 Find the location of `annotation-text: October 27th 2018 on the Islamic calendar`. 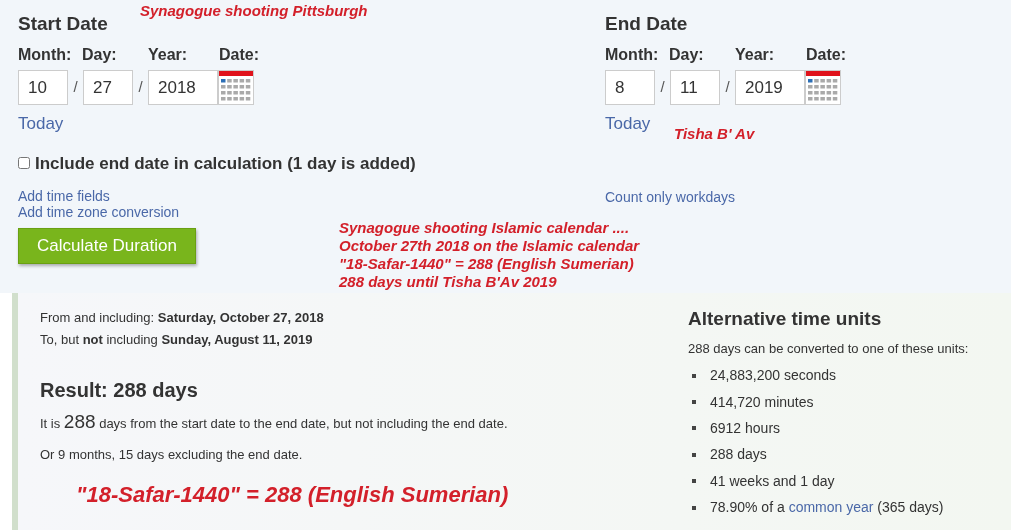

annotation-text: October 27th 2018 on the Islamic calendar is located at coordinates (489, 246).